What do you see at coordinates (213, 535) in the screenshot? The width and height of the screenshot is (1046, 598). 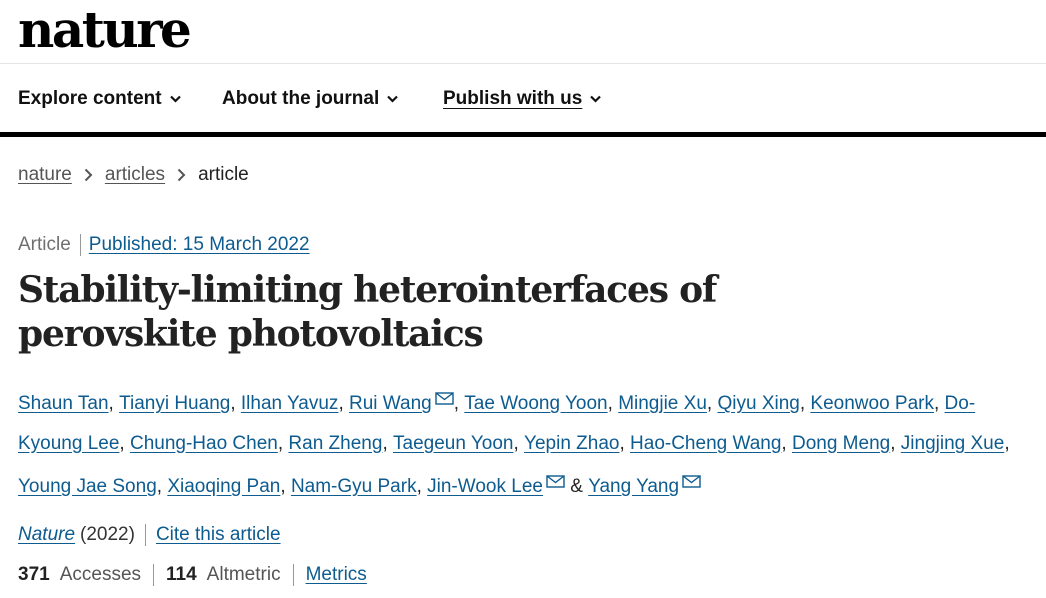 I see `cite-article-link: Cite this article` at bounding box center [213, 535].